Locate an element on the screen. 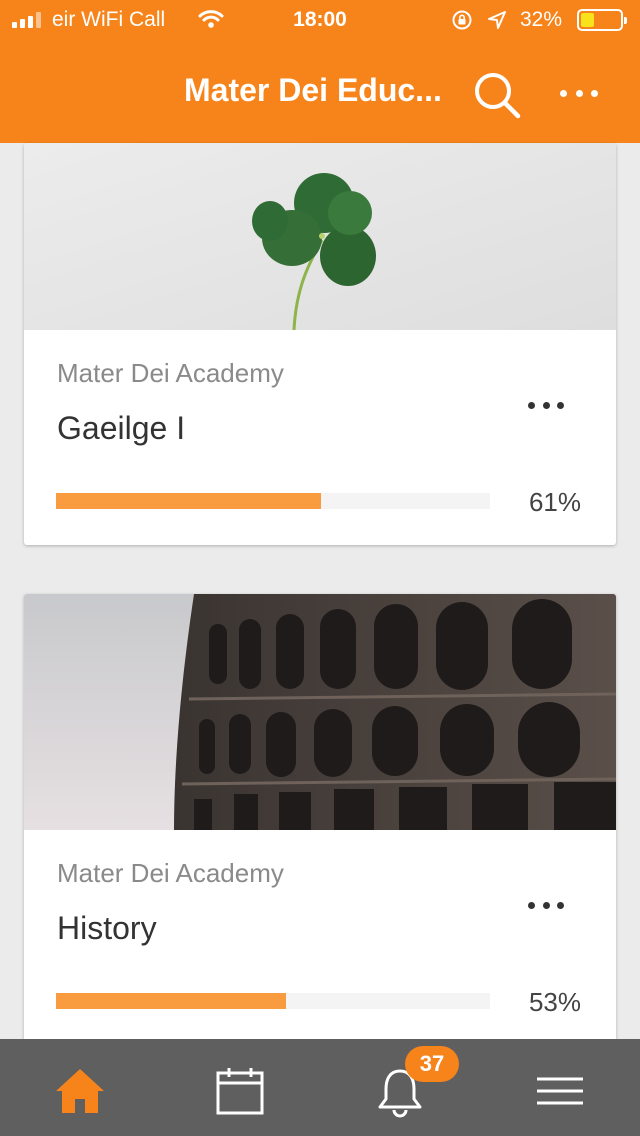  progress-percent: 61% is located at coordinates (554, 502).